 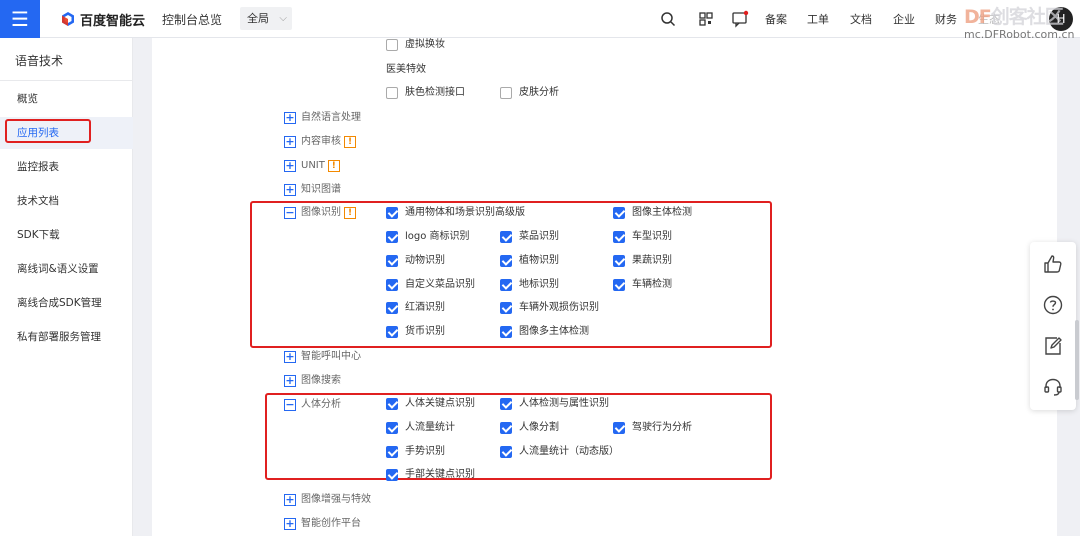 I want to click on group-call-center: + 智能呼叫中心, so click(x=322, y=357).